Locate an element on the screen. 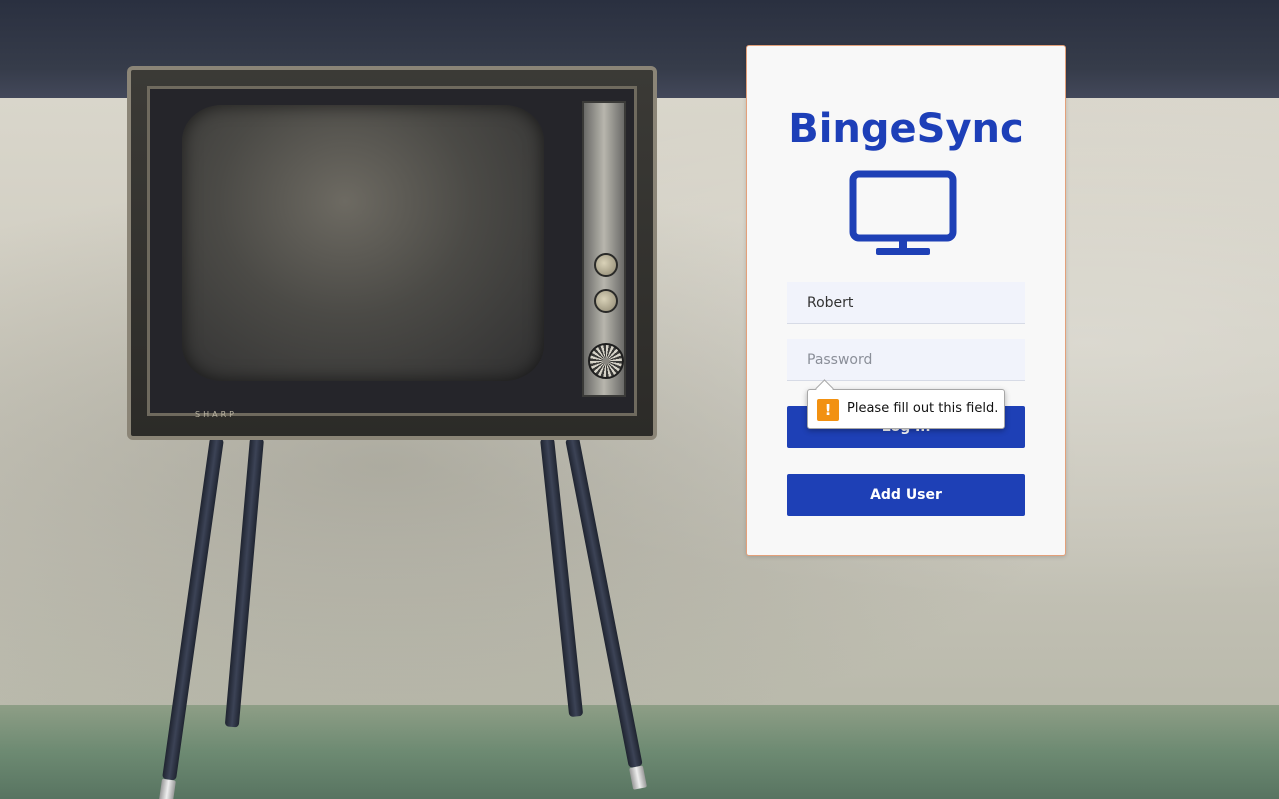 The image size is (1279, 799). tv-screen is located at coordinates (363, 243).